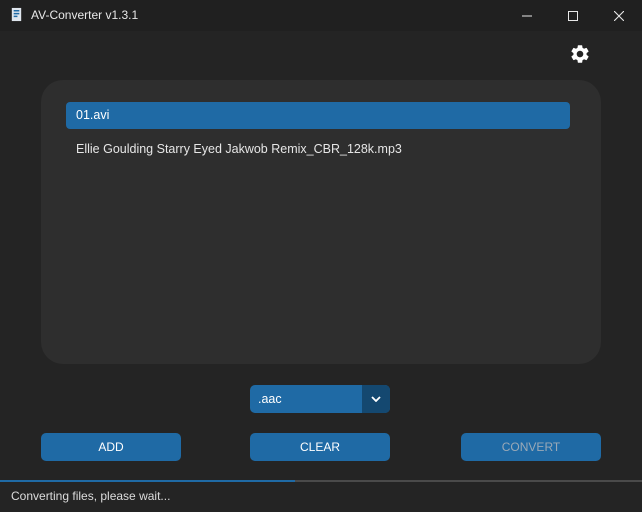 The height and width of the screenshot is (512, 642). I want to click on convert-button: CONVERT, so click(531, 447).